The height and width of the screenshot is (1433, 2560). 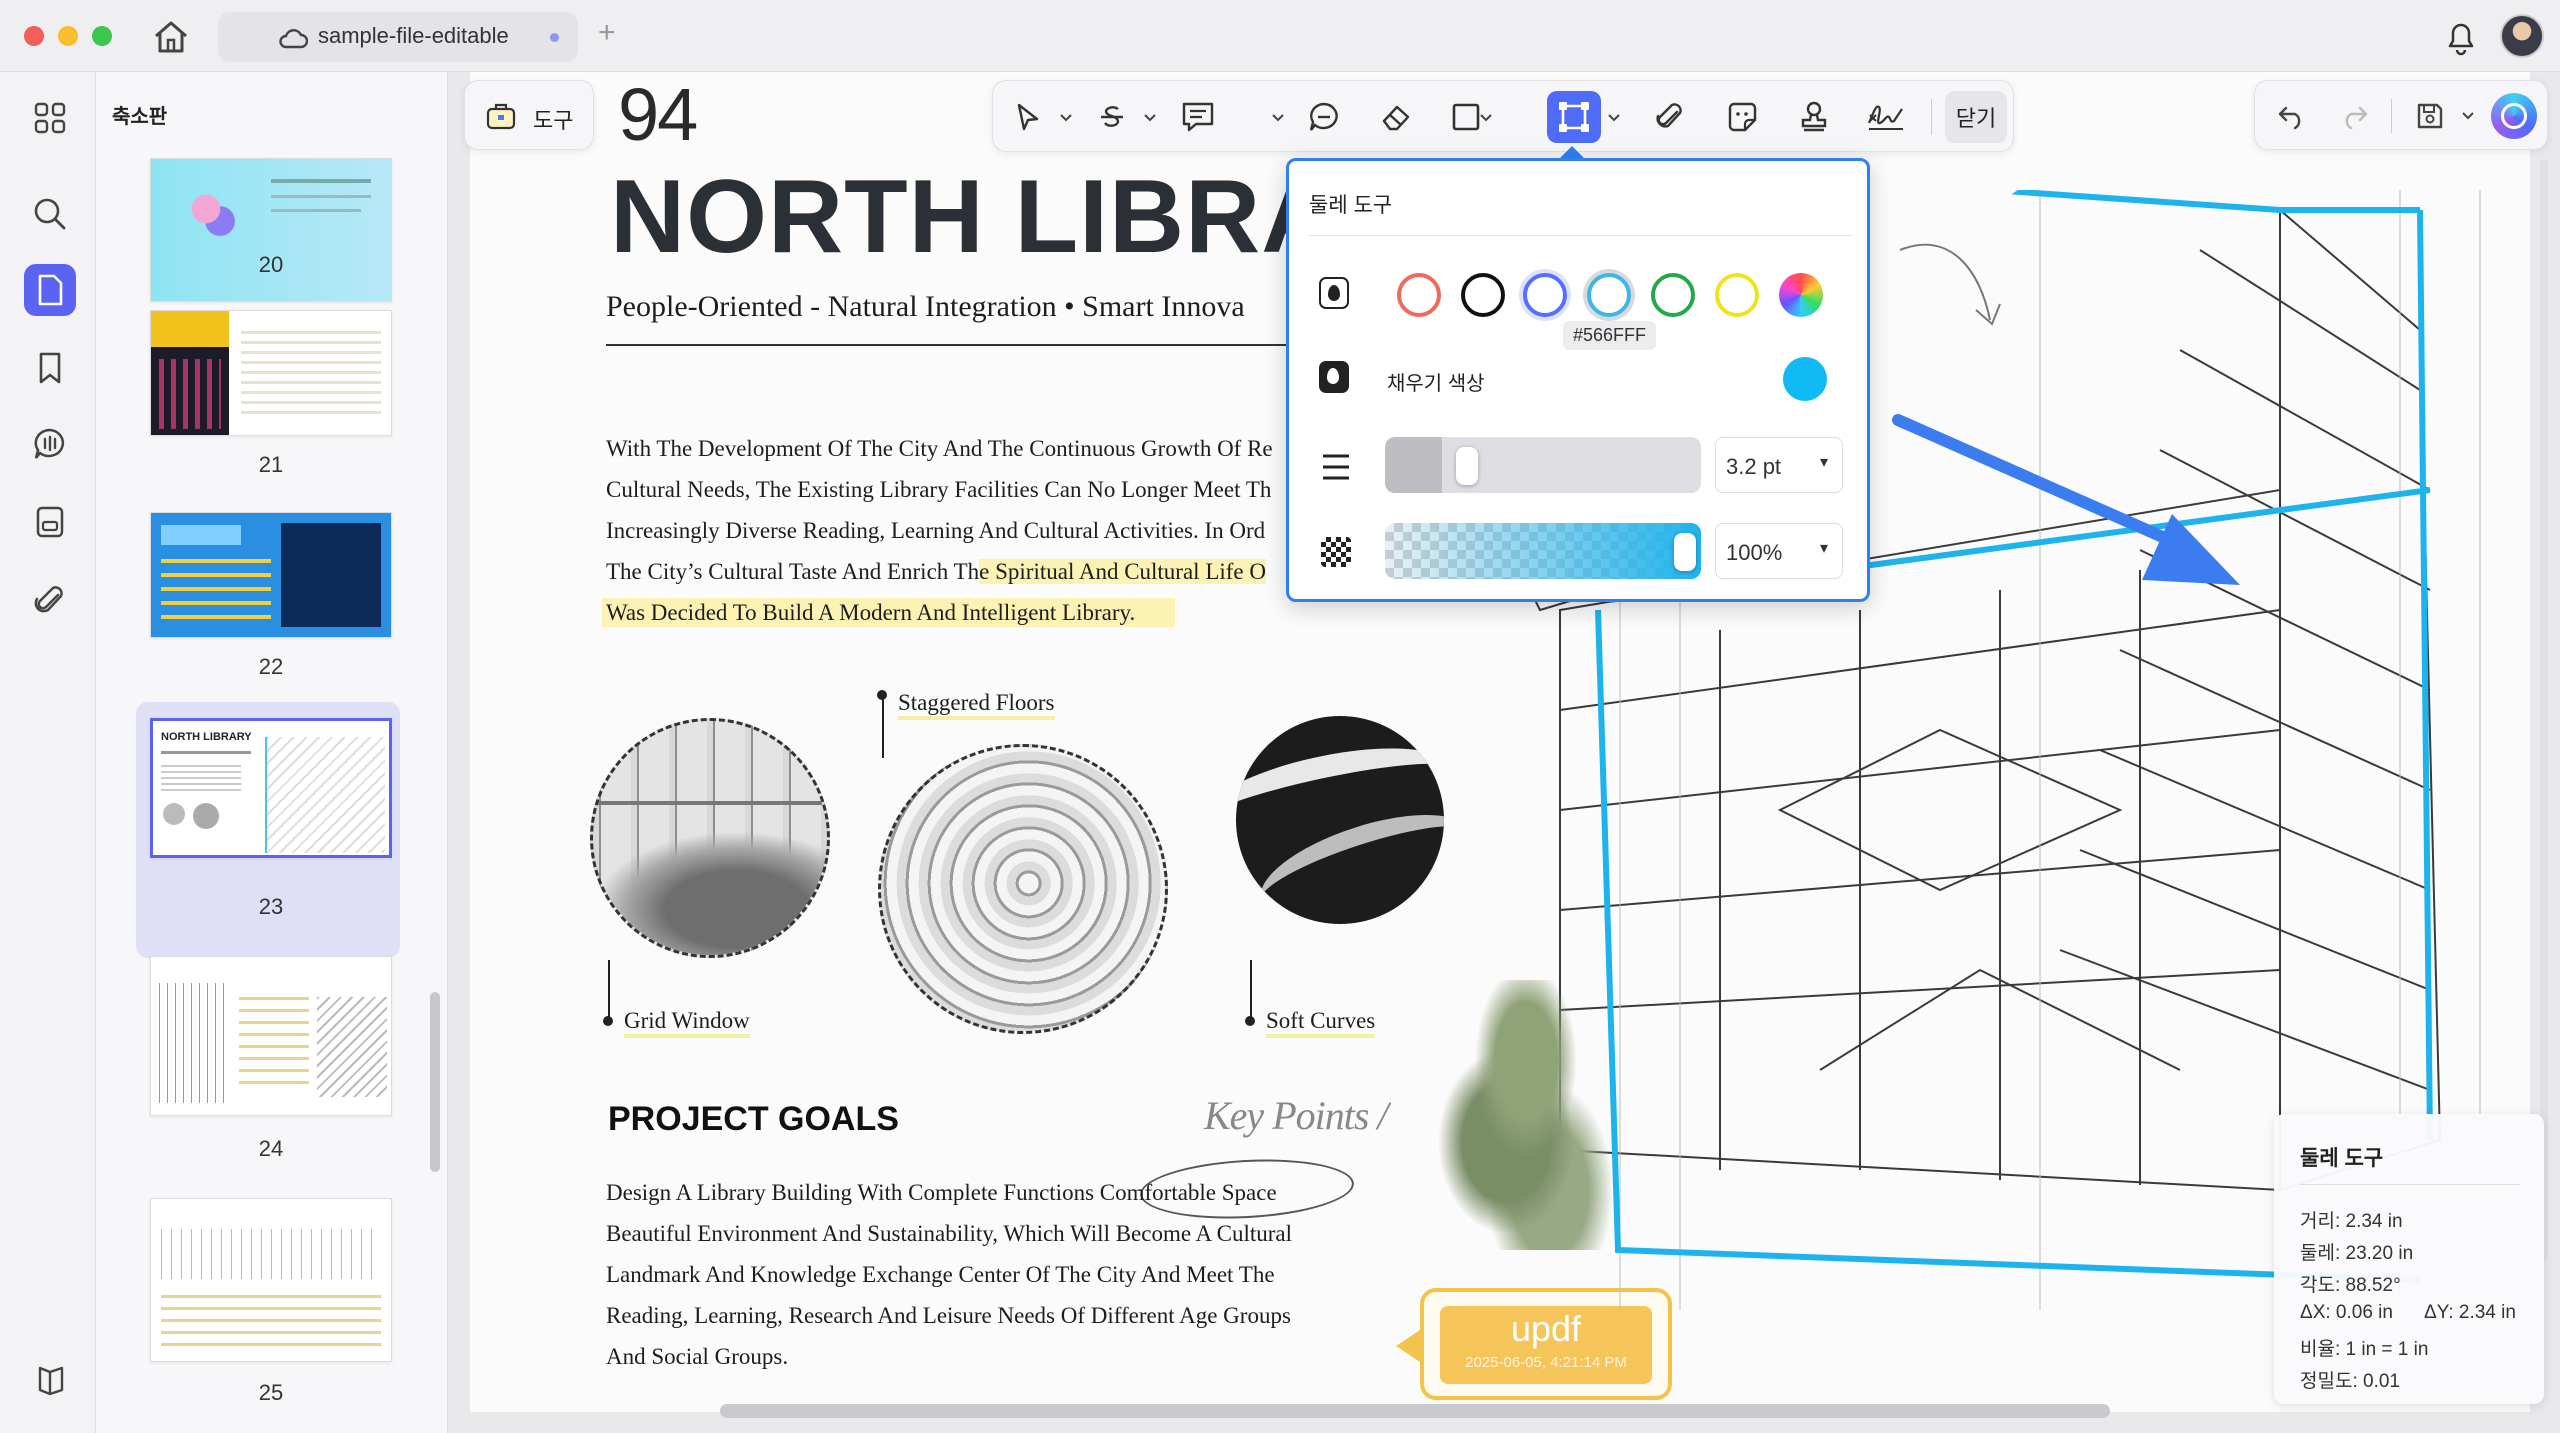 I want to click on layers-icon, so click(x=50, y=1380).